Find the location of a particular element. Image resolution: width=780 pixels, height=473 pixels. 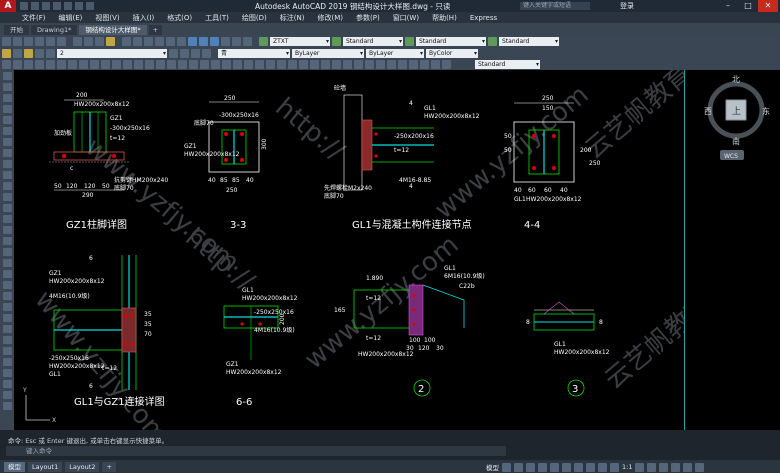

annotation-scale: 1:1 is located at coordinates (627, 467).